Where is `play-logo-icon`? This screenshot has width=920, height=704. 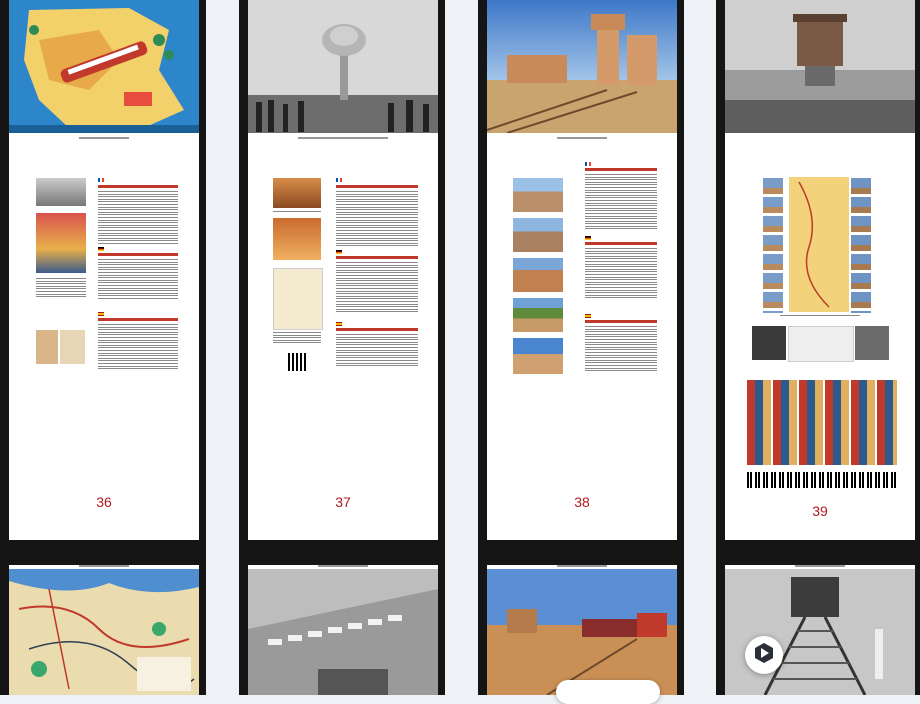
play-logo-icon is located at coordinates (764, 655).